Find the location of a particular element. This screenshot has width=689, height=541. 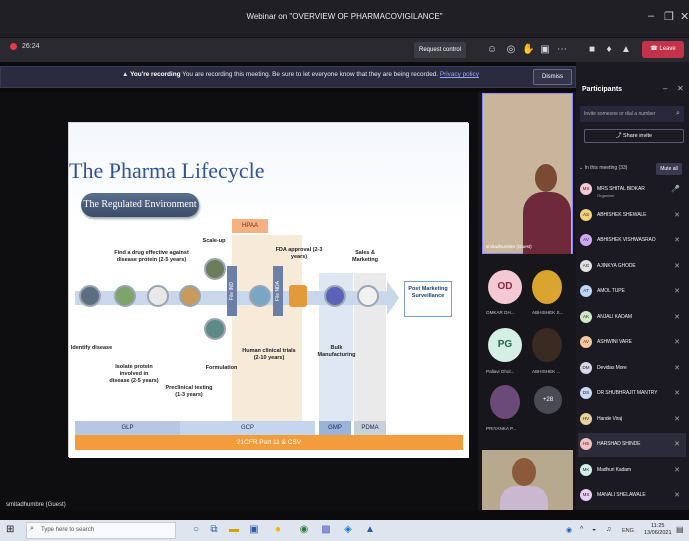

volume-icon: ♫ is located at coordinates (608, 529).